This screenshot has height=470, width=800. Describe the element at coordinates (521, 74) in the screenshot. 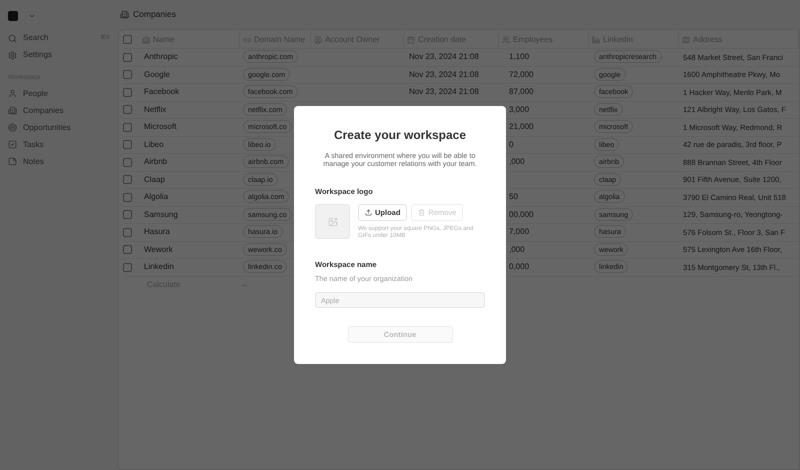

I see `employee-count: 72,000` at that location.